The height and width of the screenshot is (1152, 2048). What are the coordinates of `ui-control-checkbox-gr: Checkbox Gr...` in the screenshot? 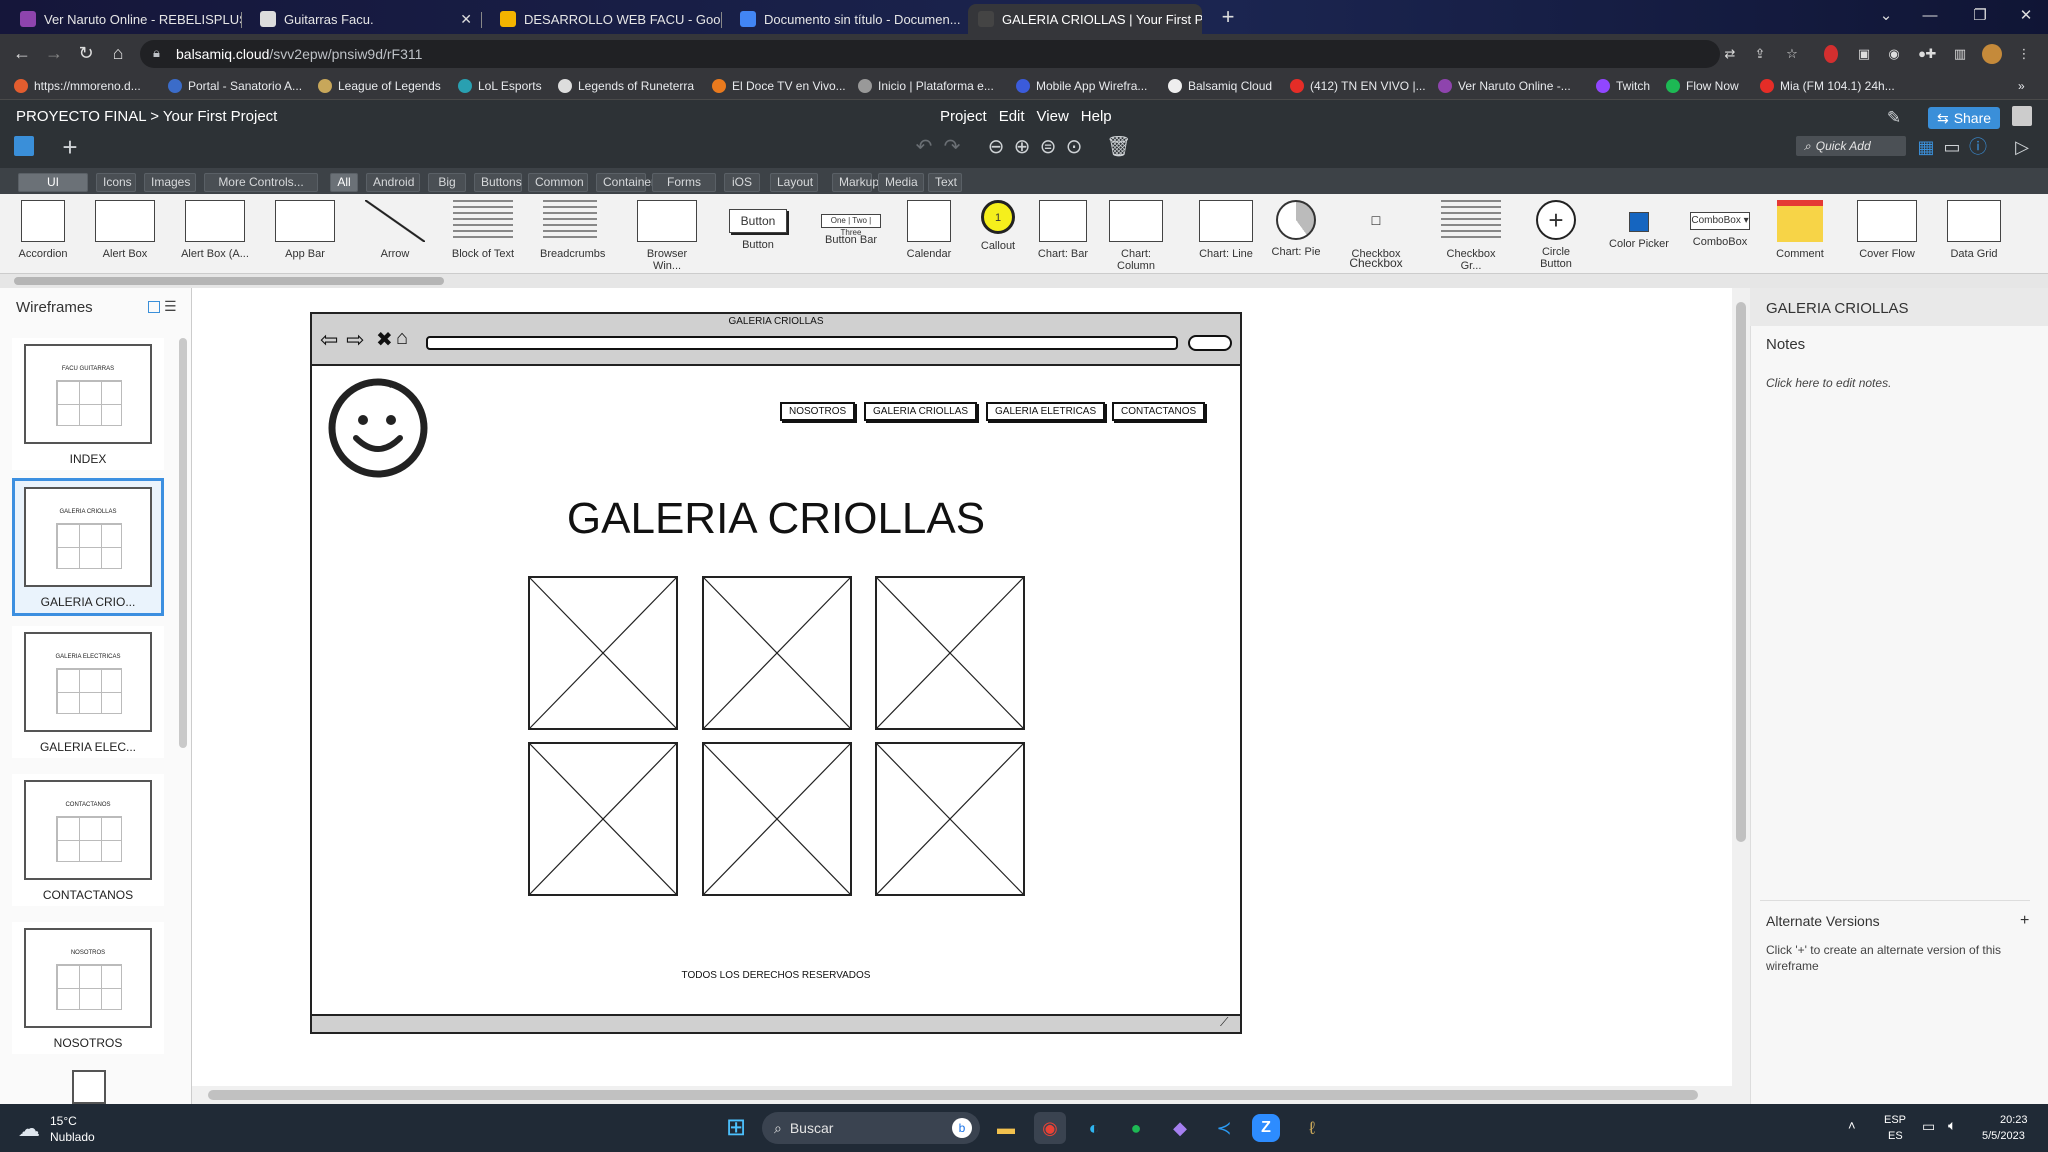 It's located at (1471, 236).